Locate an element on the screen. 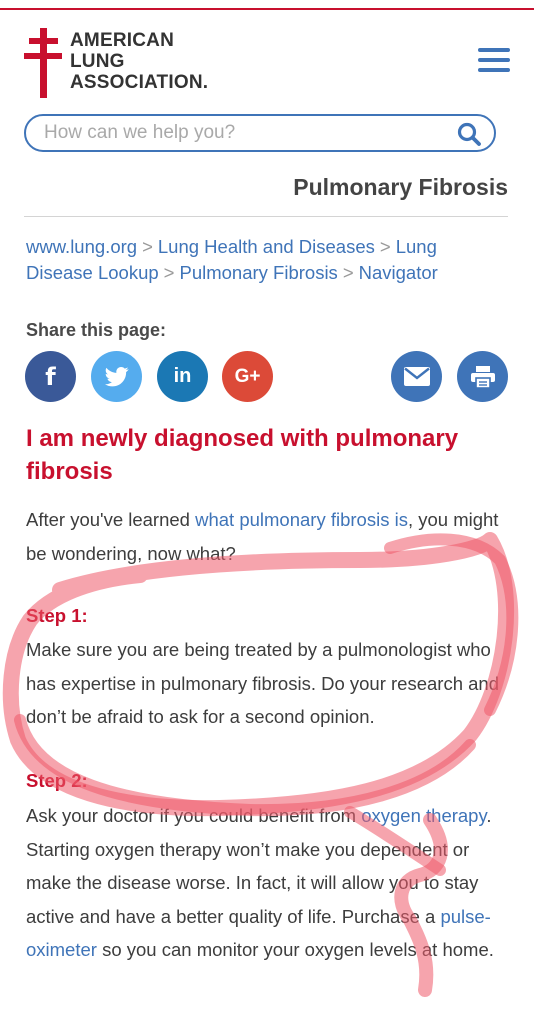 The width and height of the screenshot is (534, 1024). search-icon is located at coordinates (469, 134).